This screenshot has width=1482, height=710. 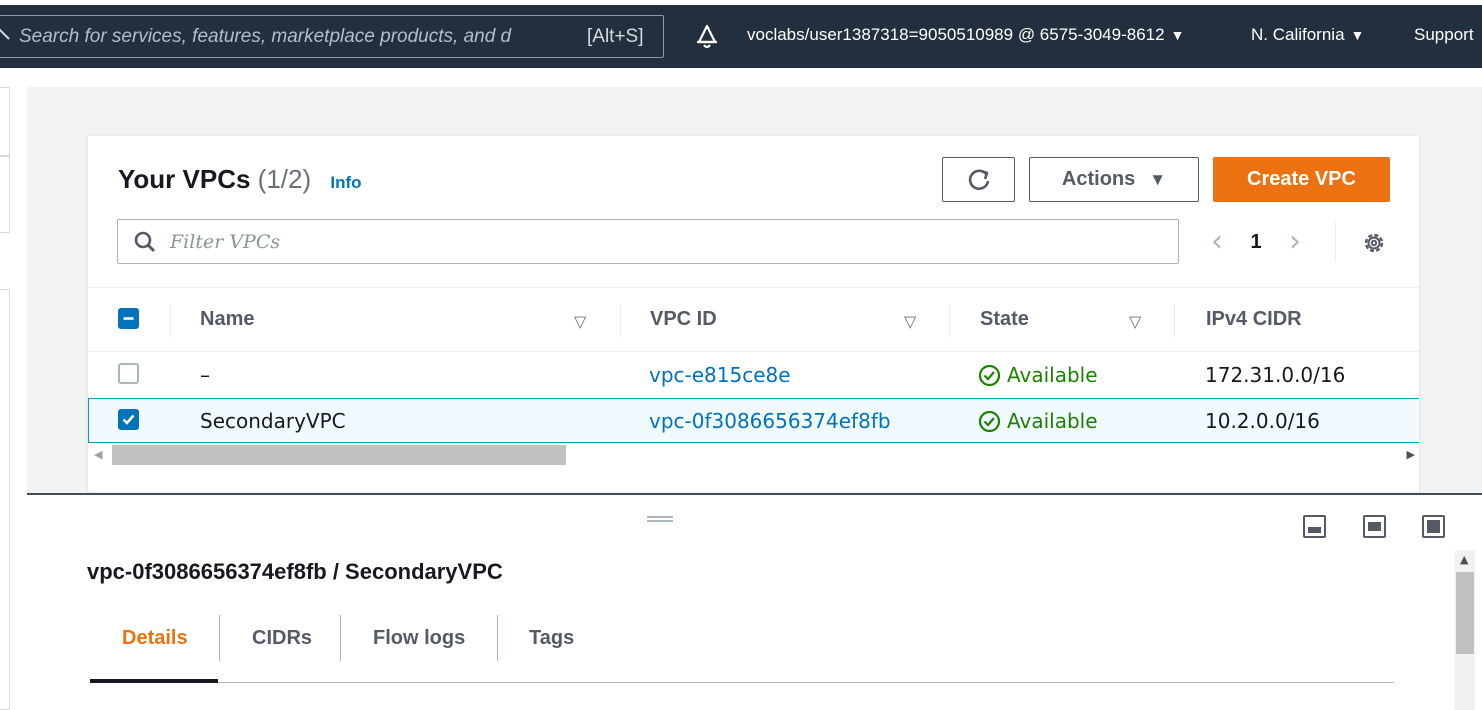 I want to click on vertical-scrollbar: ▲, so click(x=1465, y=630).